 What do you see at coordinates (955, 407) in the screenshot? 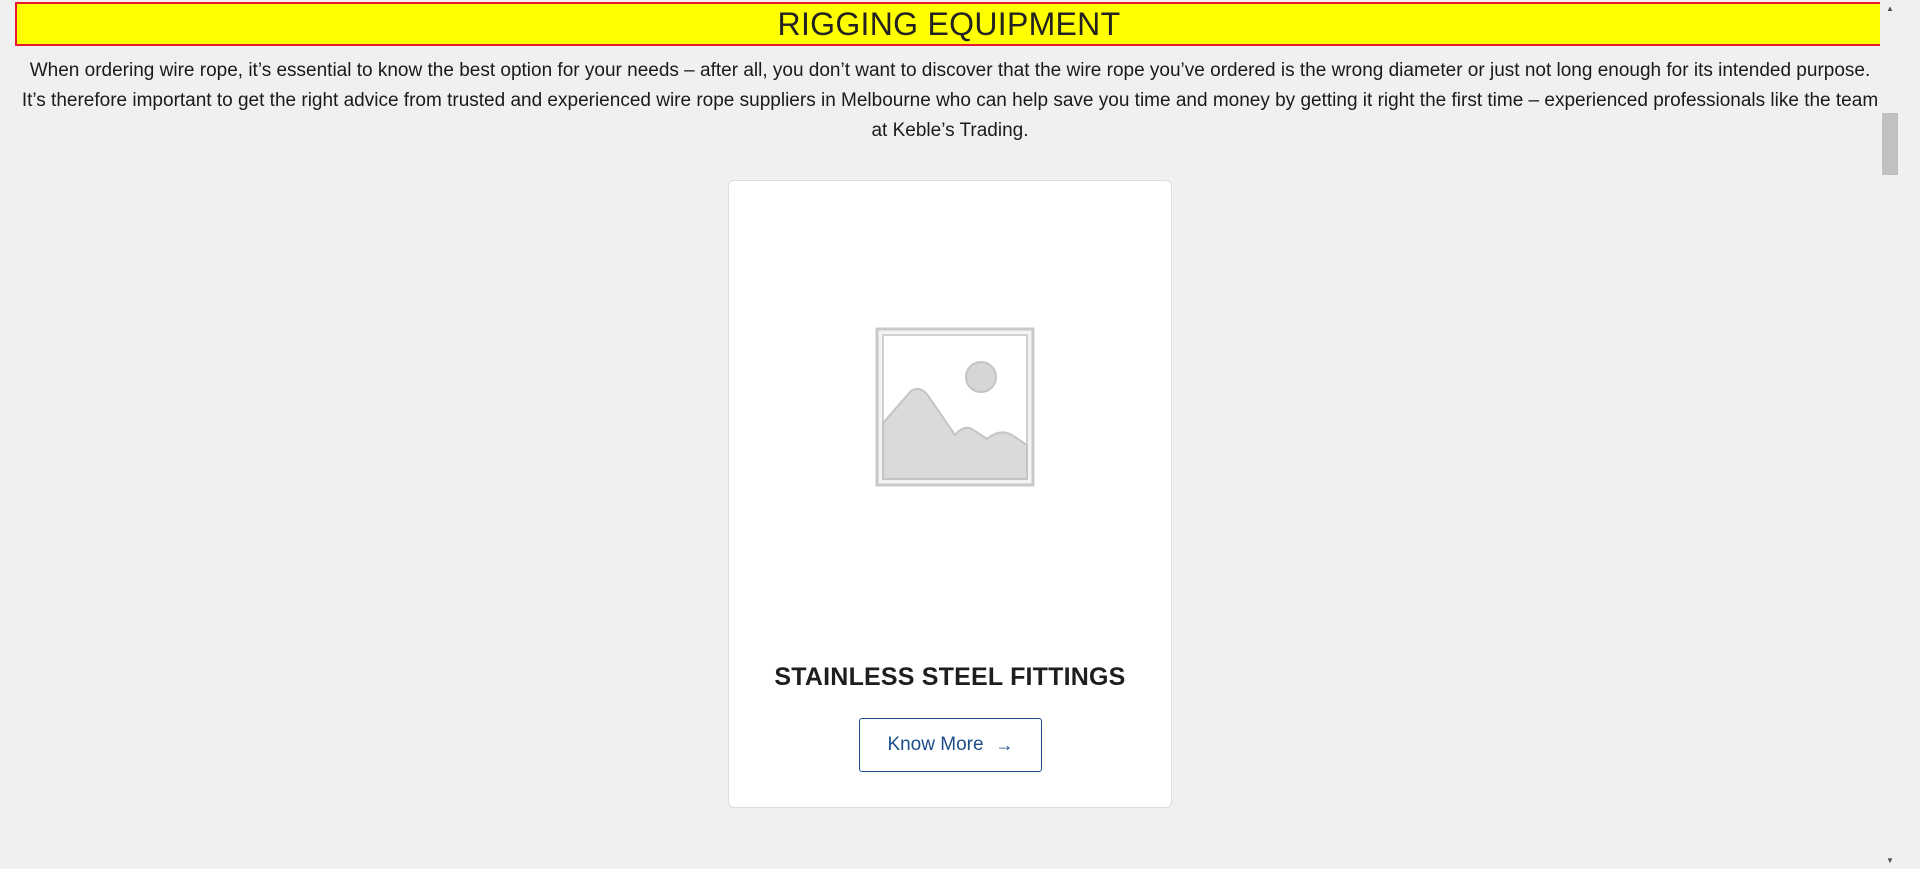
I see `image-placeholder-icon` at bounding box center [955, 407].